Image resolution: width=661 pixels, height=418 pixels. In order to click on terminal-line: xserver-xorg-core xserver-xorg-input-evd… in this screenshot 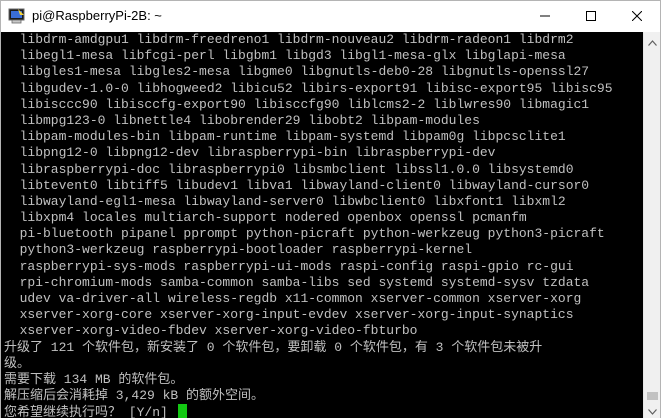, I will do `click(289, 315)`.